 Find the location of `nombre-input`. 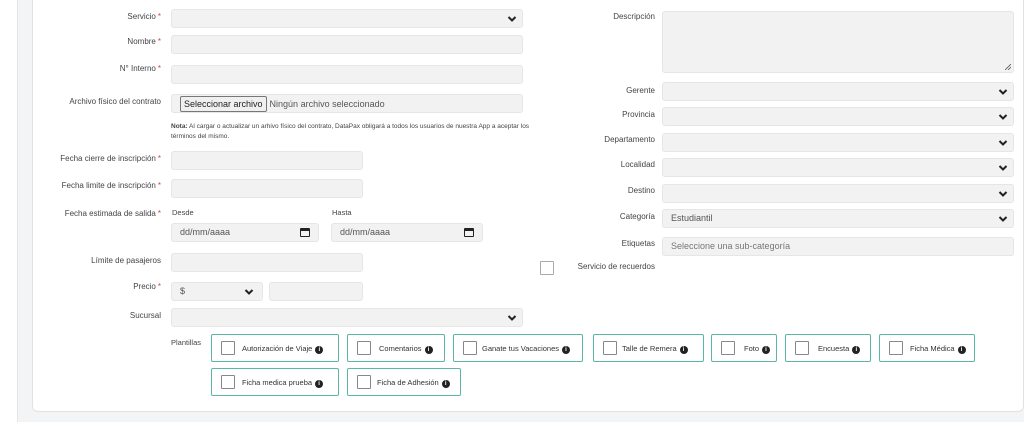

nombre-input is located at coordinates (347, 44).